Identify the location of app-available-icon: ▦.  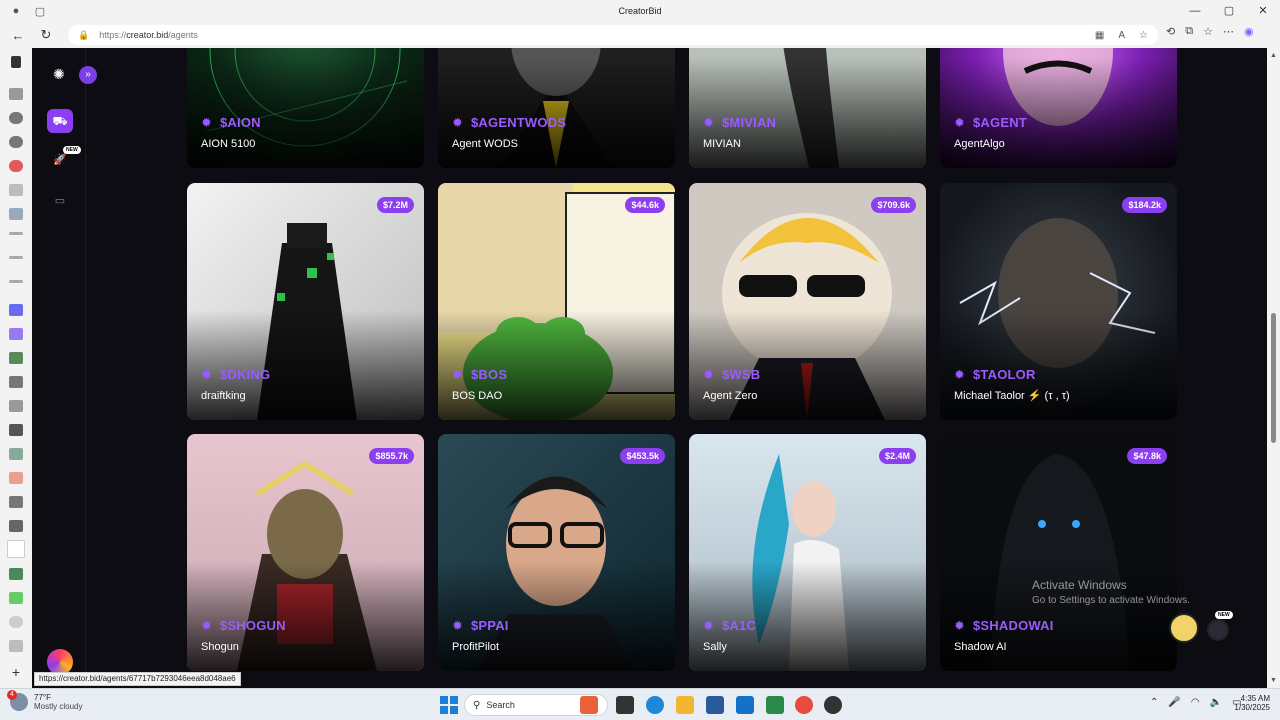
(1099, 35).